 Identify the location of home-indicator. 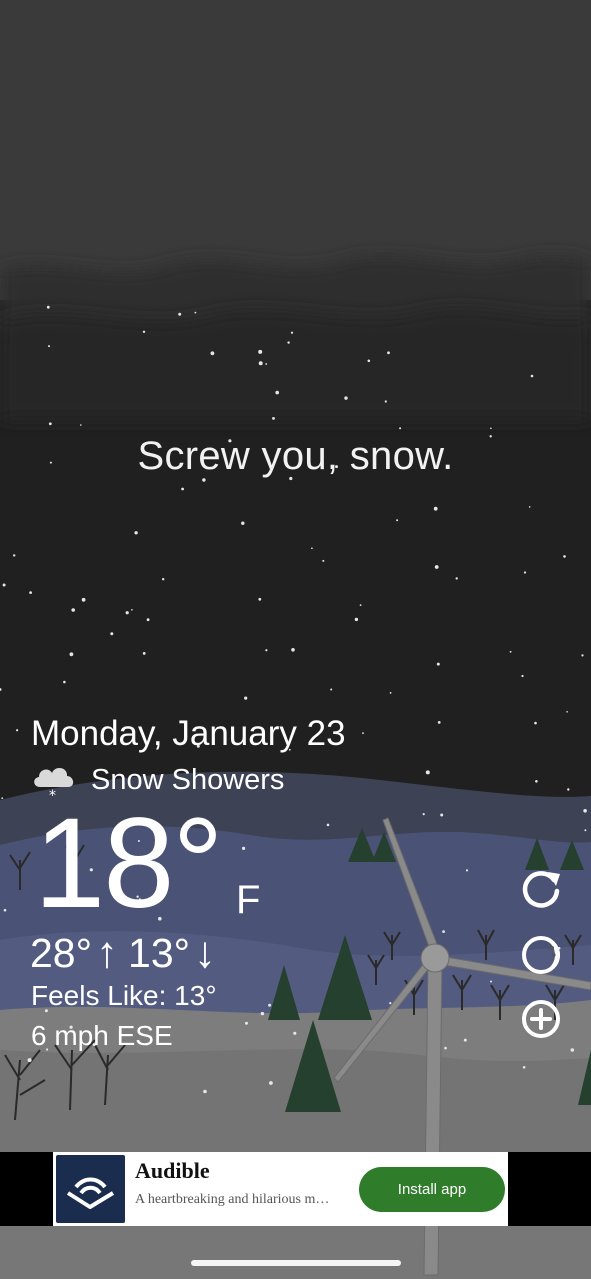
(296, 1263).